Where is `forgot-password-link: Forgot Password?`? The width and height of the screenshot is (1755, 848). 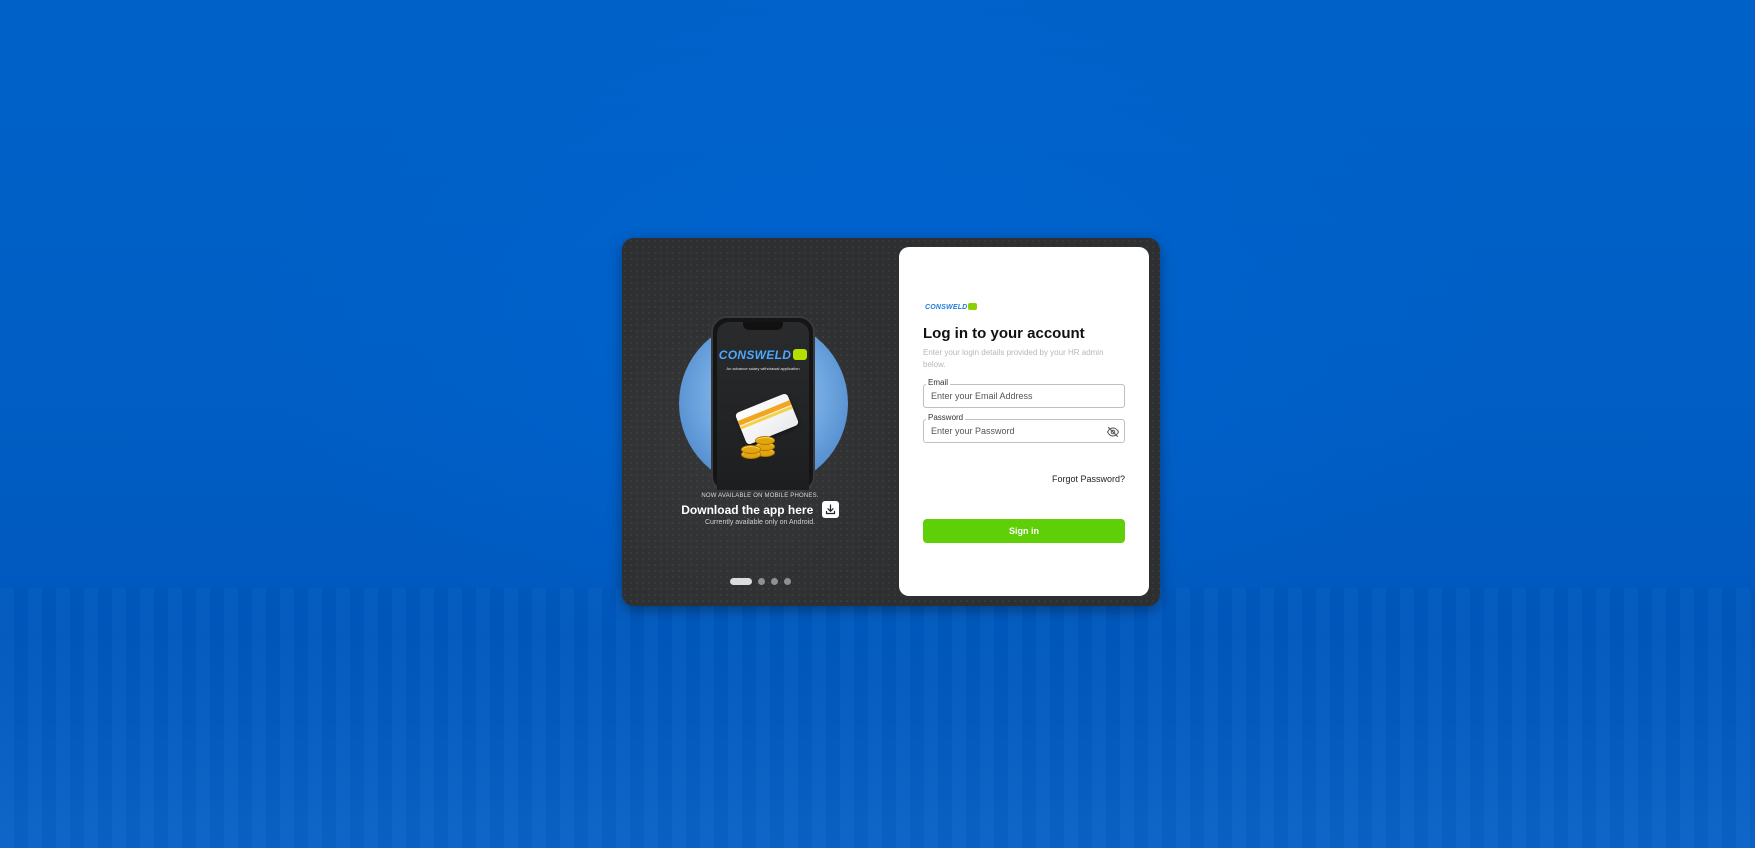
forgot-password-link: Forgot Password? is located at coordinates (1088, 479).